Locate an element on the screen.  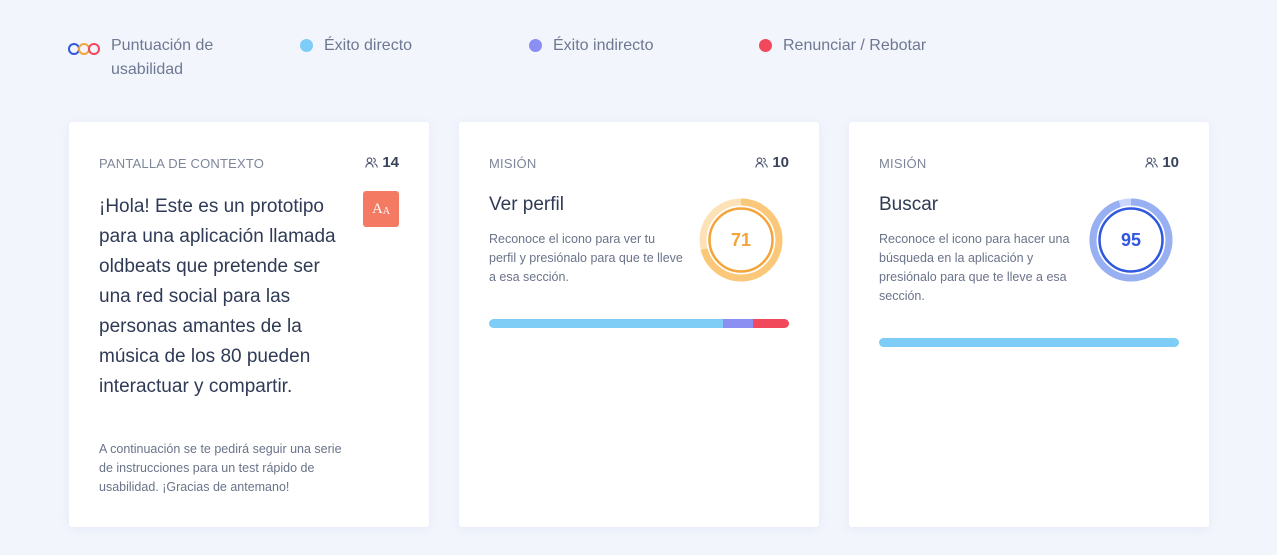
legend-indirect: Éxito indirecto is located at coordinates (591, 46).